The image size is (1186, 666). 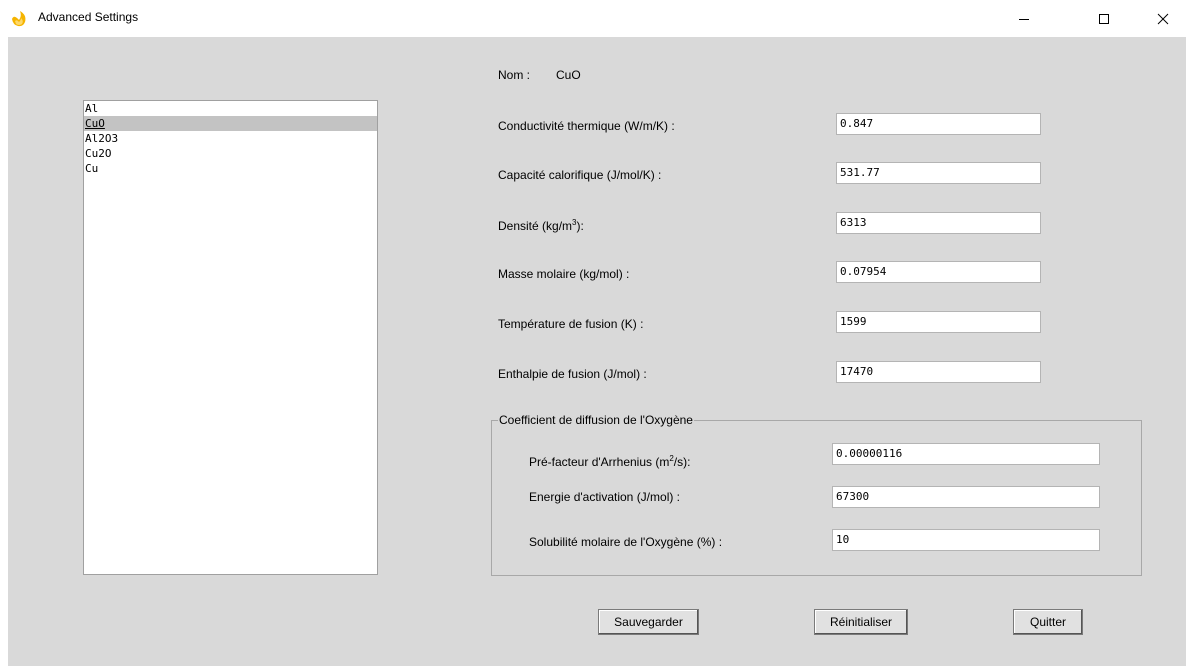 What do you see at coordinates (605, 497) in the screenshot?
I see `activation-energy-label: Energie d'activation (J/mol) :` at bounding box center [605, 497].